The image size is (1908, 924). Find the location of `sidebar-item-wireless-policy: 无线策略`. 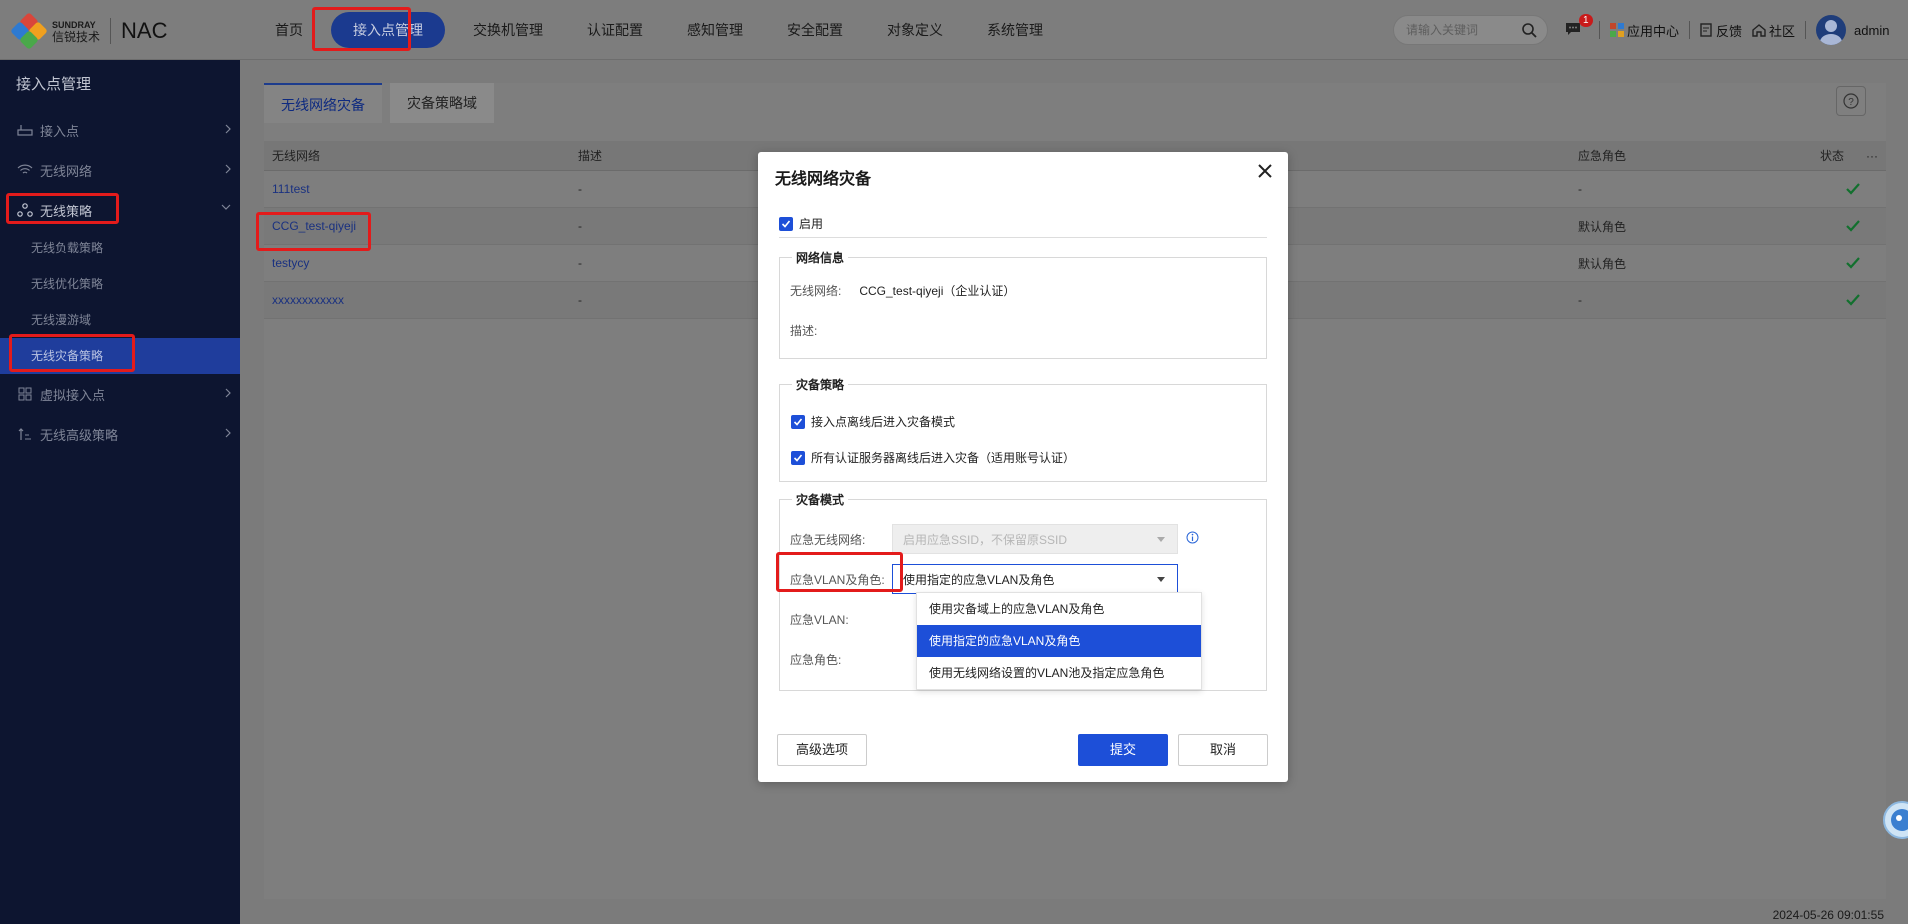

sidebar-item-wireless-policy: 无线策略 is located at coordinates (120, 210).